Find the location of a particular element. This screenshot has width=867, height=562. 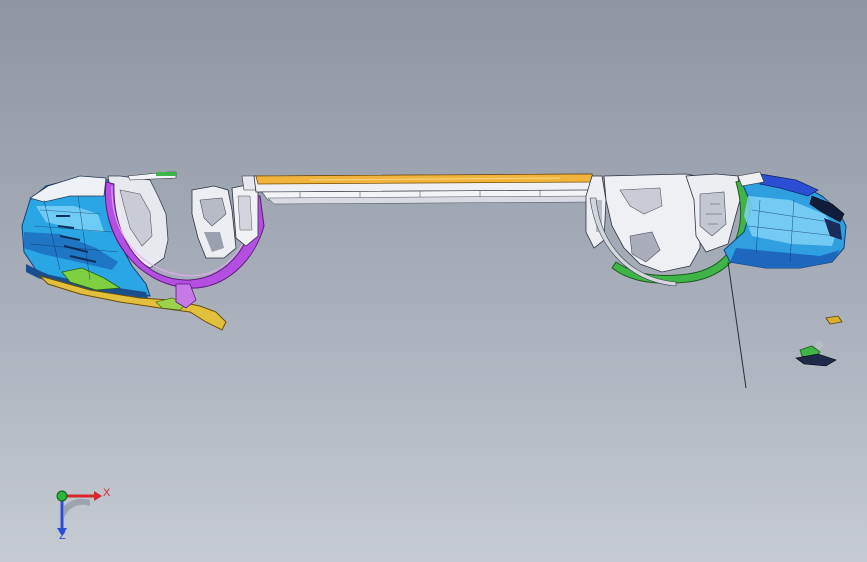

rear-detached-bracket is located at coordinates (819, 341).